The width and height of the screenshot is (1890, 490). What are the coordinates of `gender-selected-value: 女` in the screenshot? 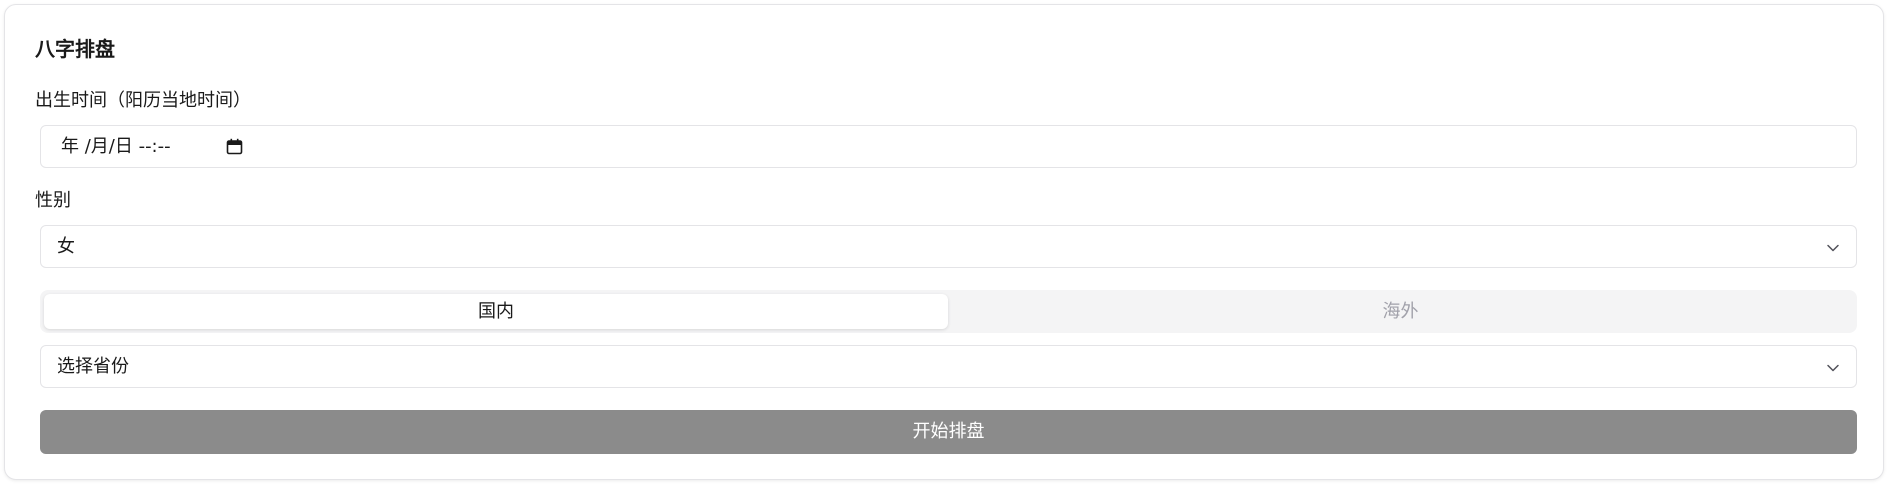 It's located at (66, 246).